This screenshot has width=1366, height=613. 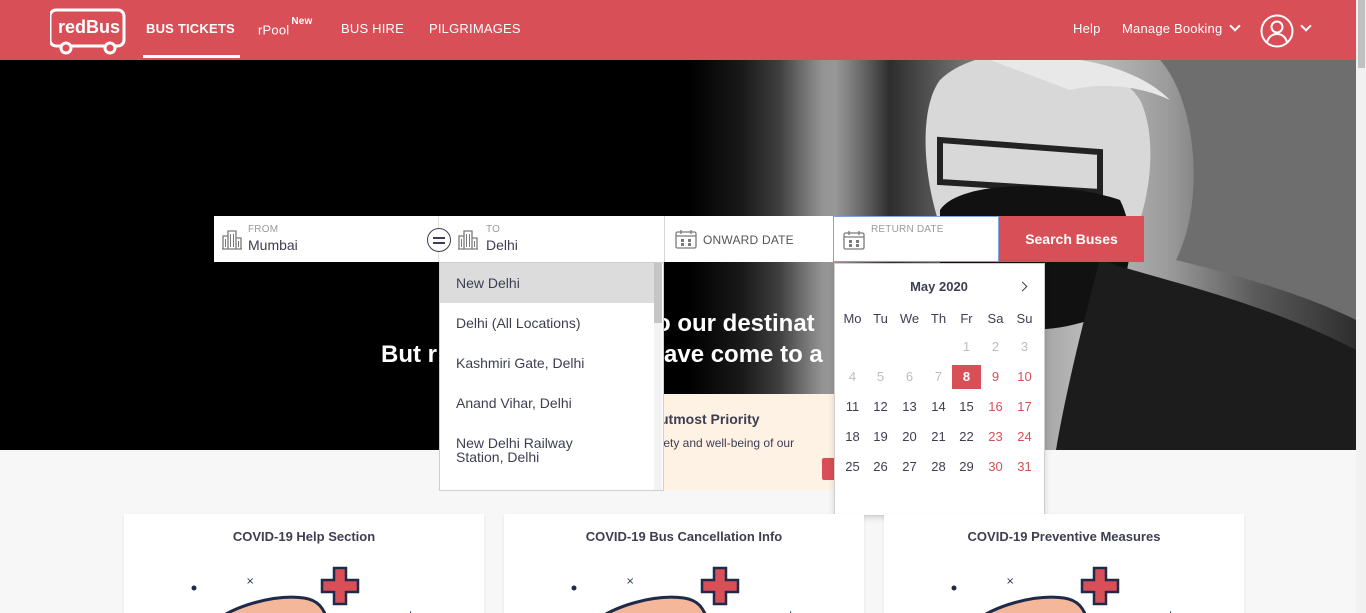 What do you see at coordinates (684, 536) in the screenshot?
I see `card-title: COVID-19 Bus Cancellation Info` at bounding box center [684, 536].